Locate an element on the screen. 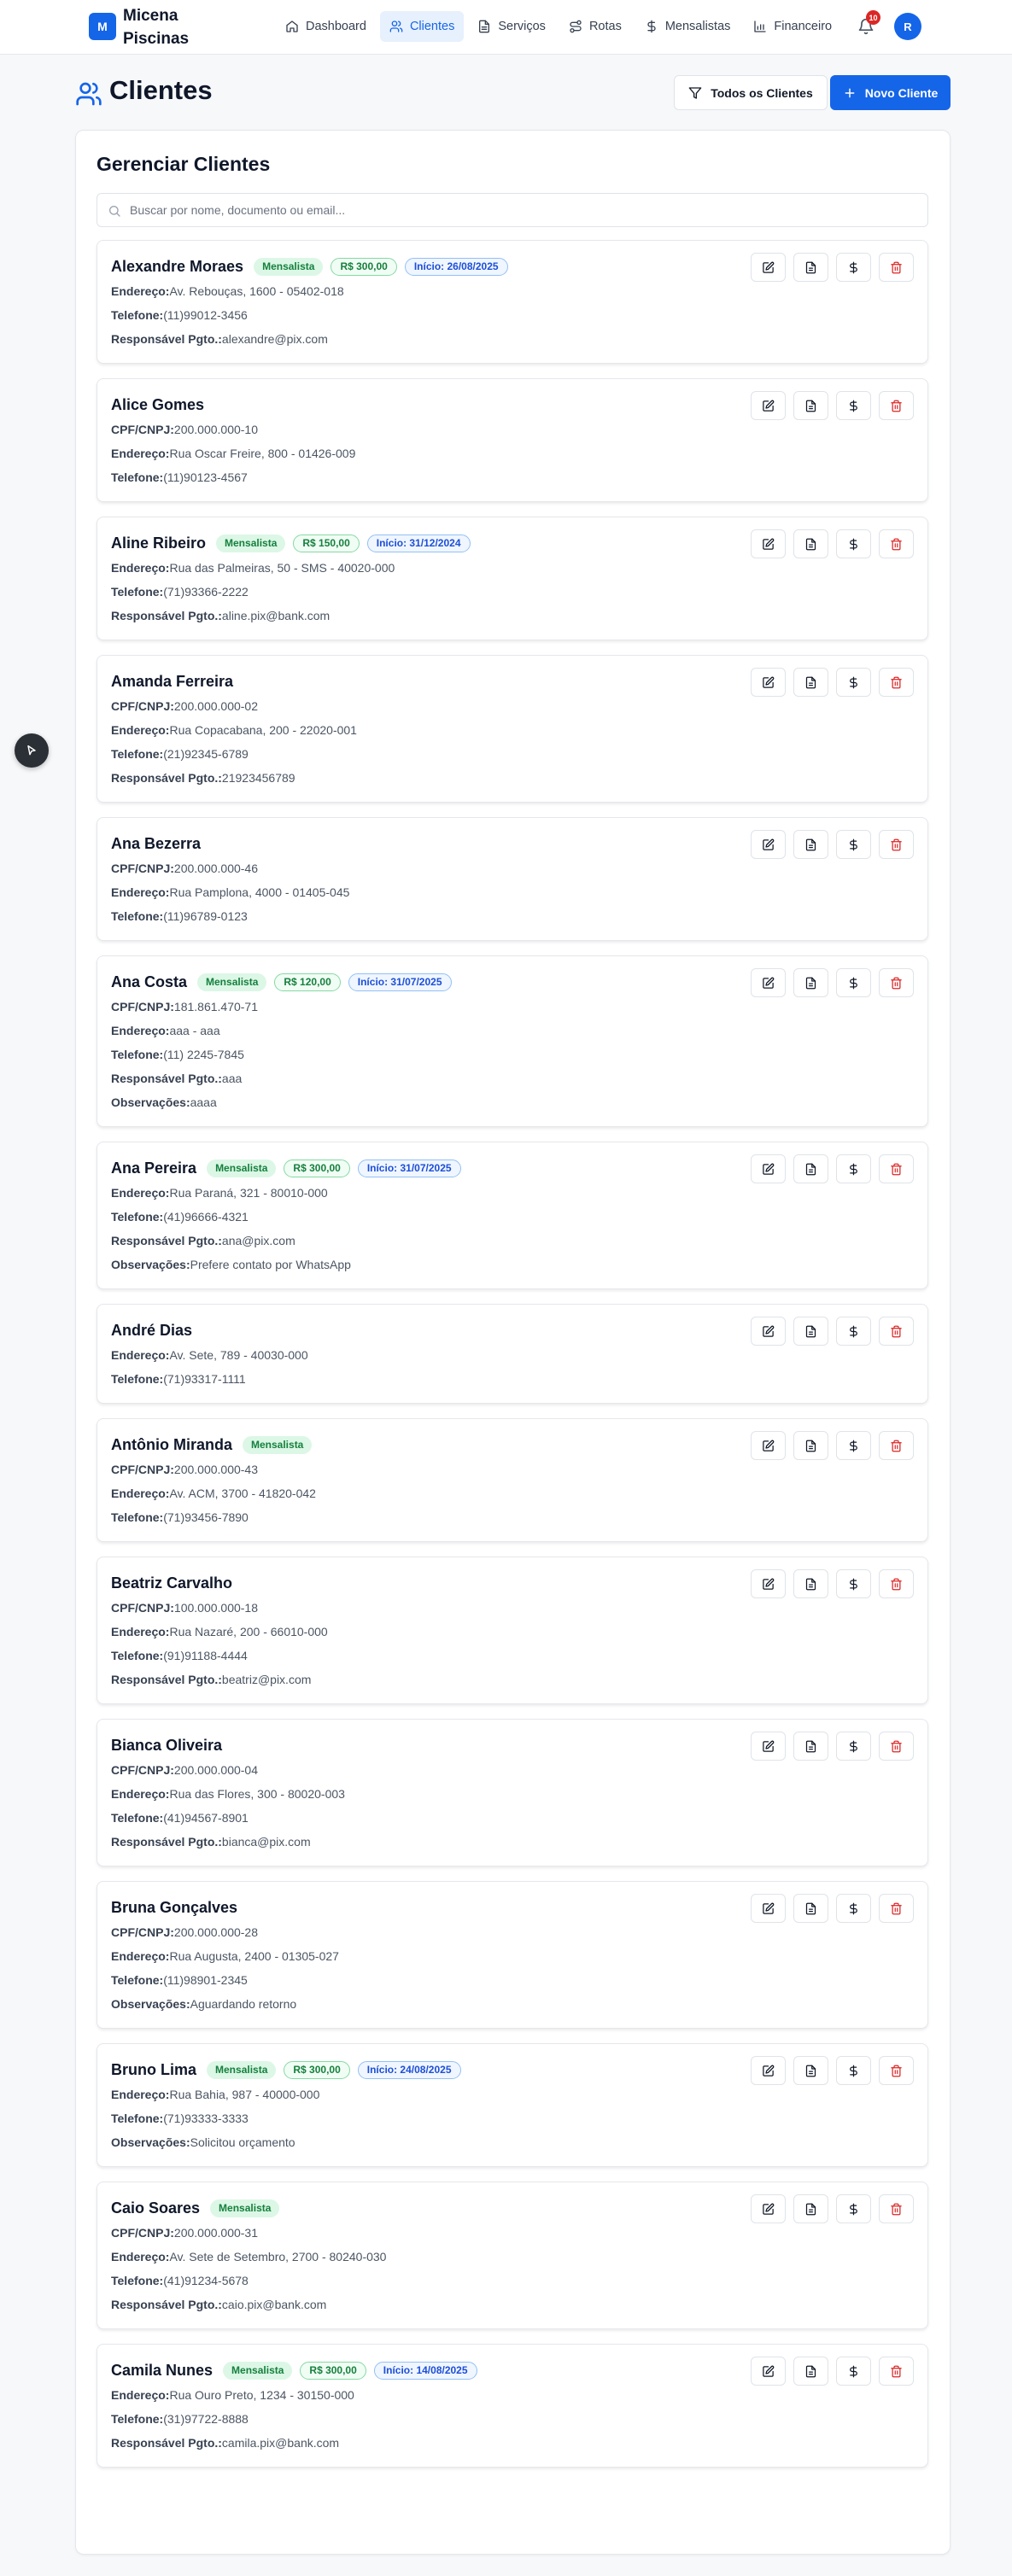 The width and height of the screenshot is (1012, 2576). client-name: Ana Bezerra is located at coordinates (156, 844).